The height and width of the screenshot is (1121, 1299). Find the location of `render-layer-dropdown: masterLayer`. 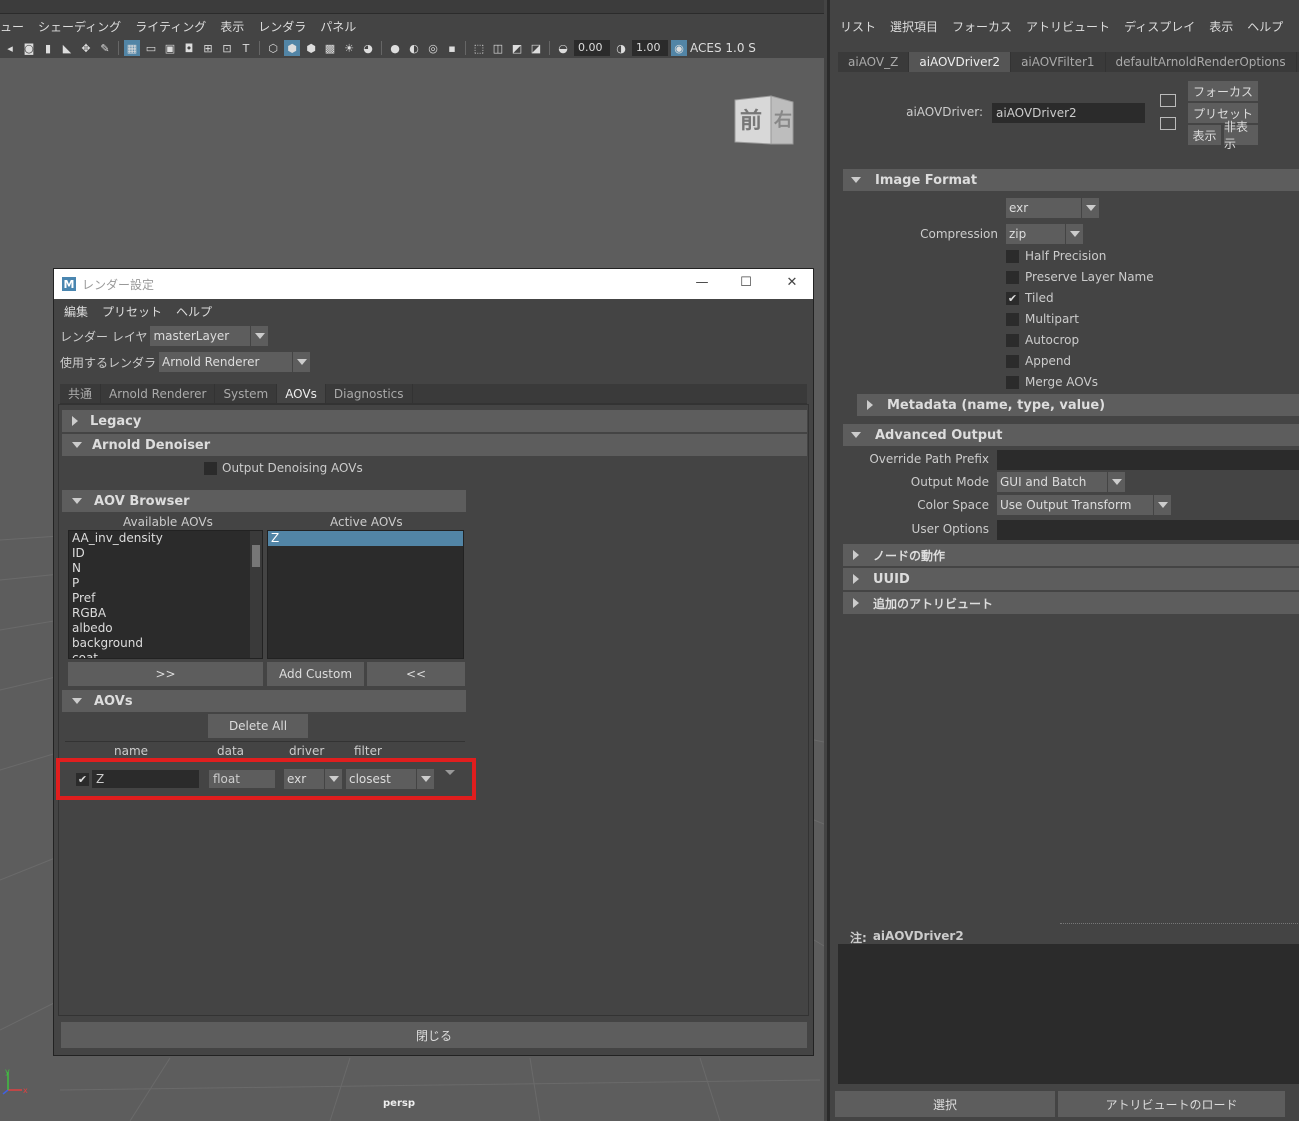

render-layer-dropdown: masterLayer is located at coordinates (209, 336).